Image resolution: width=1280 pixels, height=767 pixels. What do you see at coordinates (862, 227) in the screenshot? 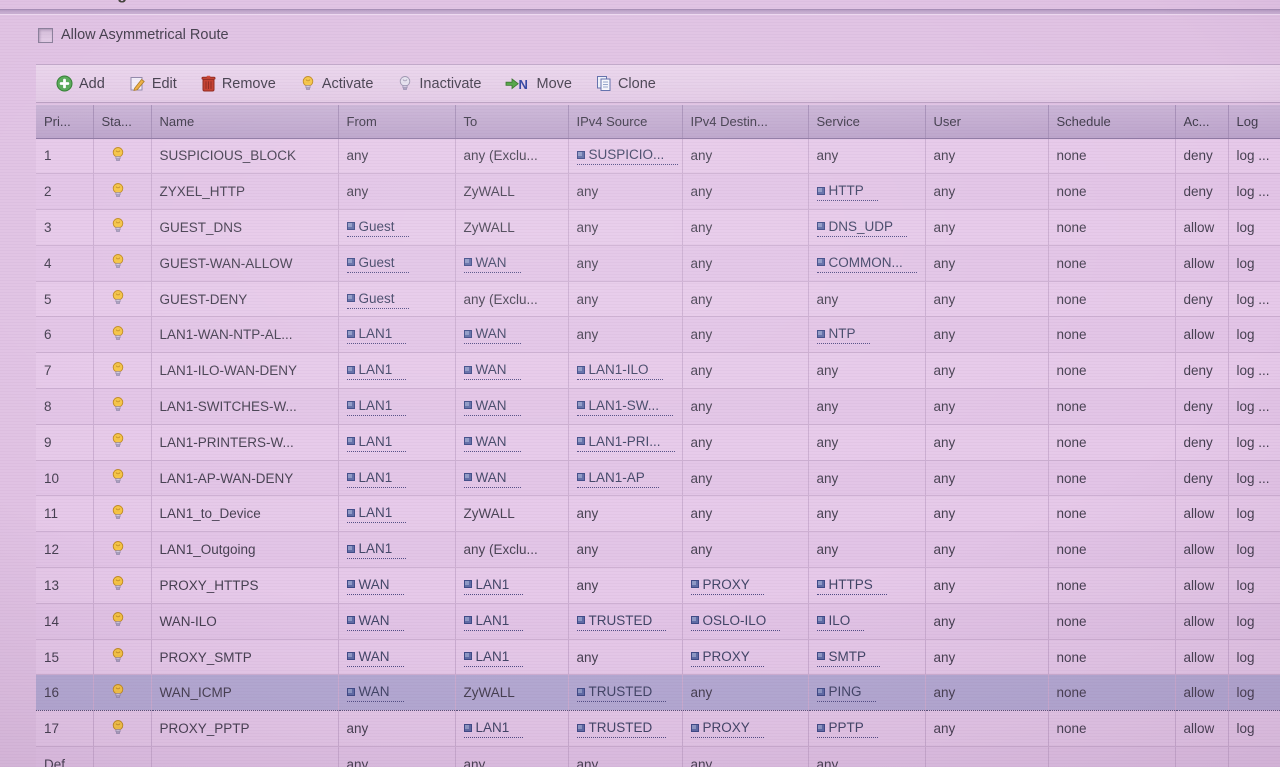
I see `object-link: DNS_UDP` at bounding box center [862, 227].